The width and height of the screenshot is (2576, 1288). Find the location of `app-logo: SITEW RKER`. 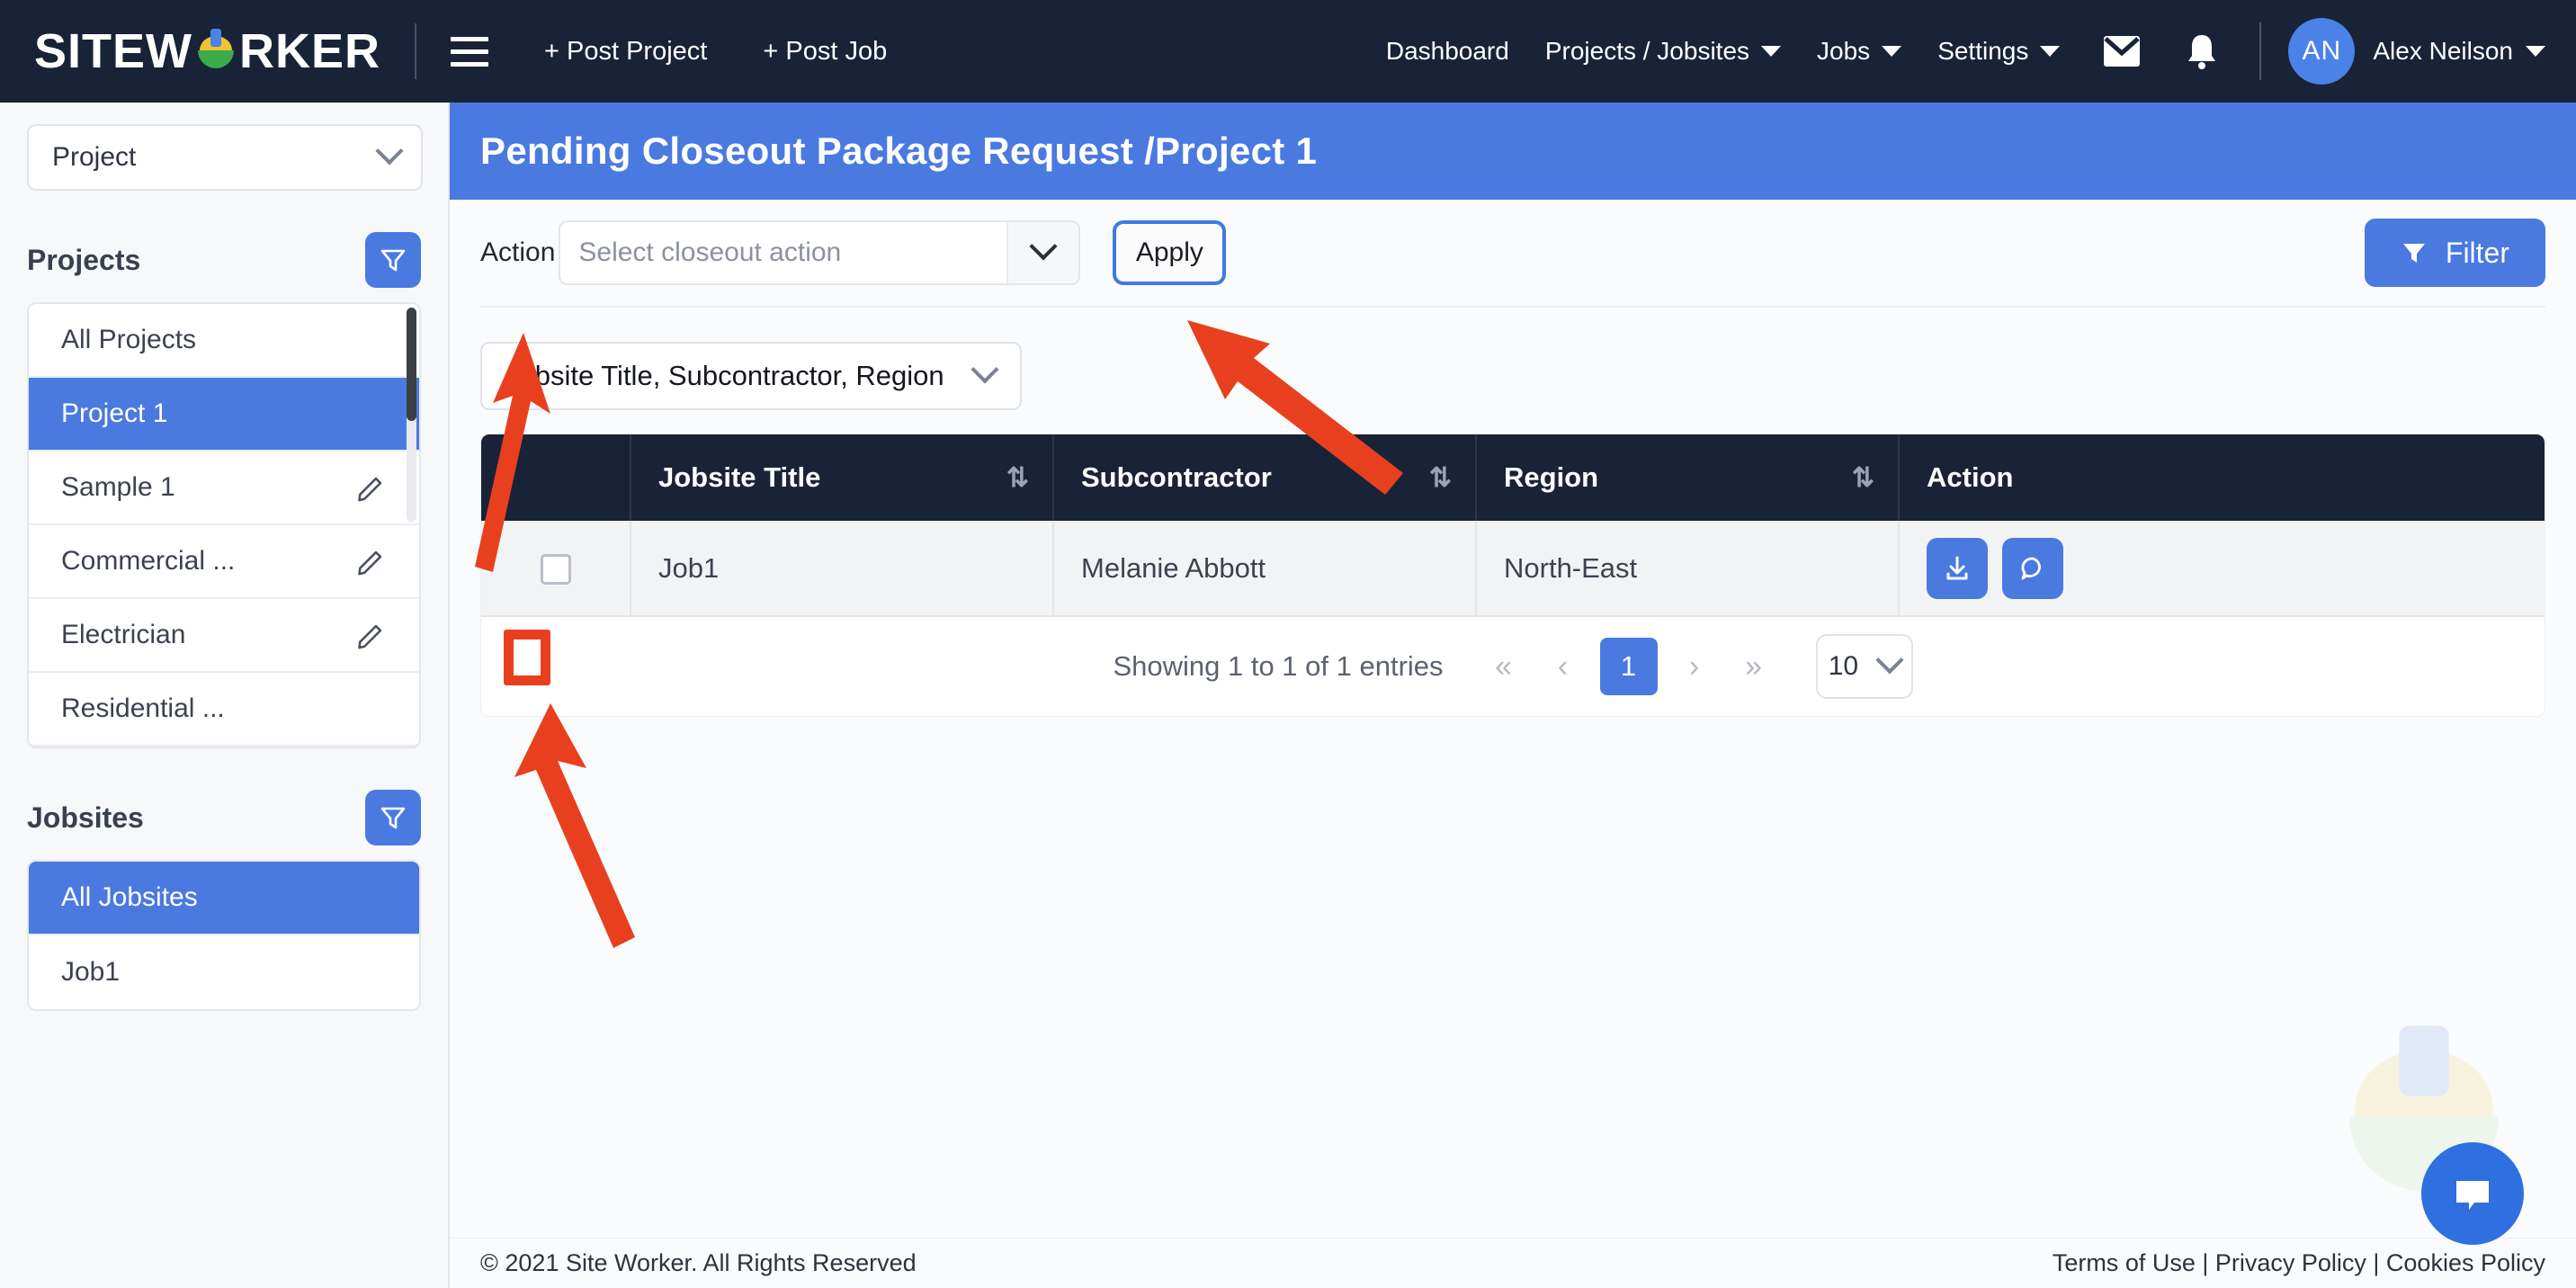

app-logo: SITEW RKER is located at coordinates (207, 51).